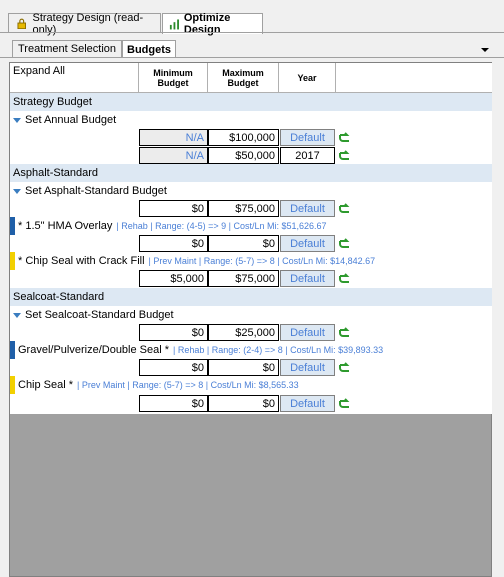  I want to click on tab-treatment-selection: Treatment Selection, so click(67, 48).